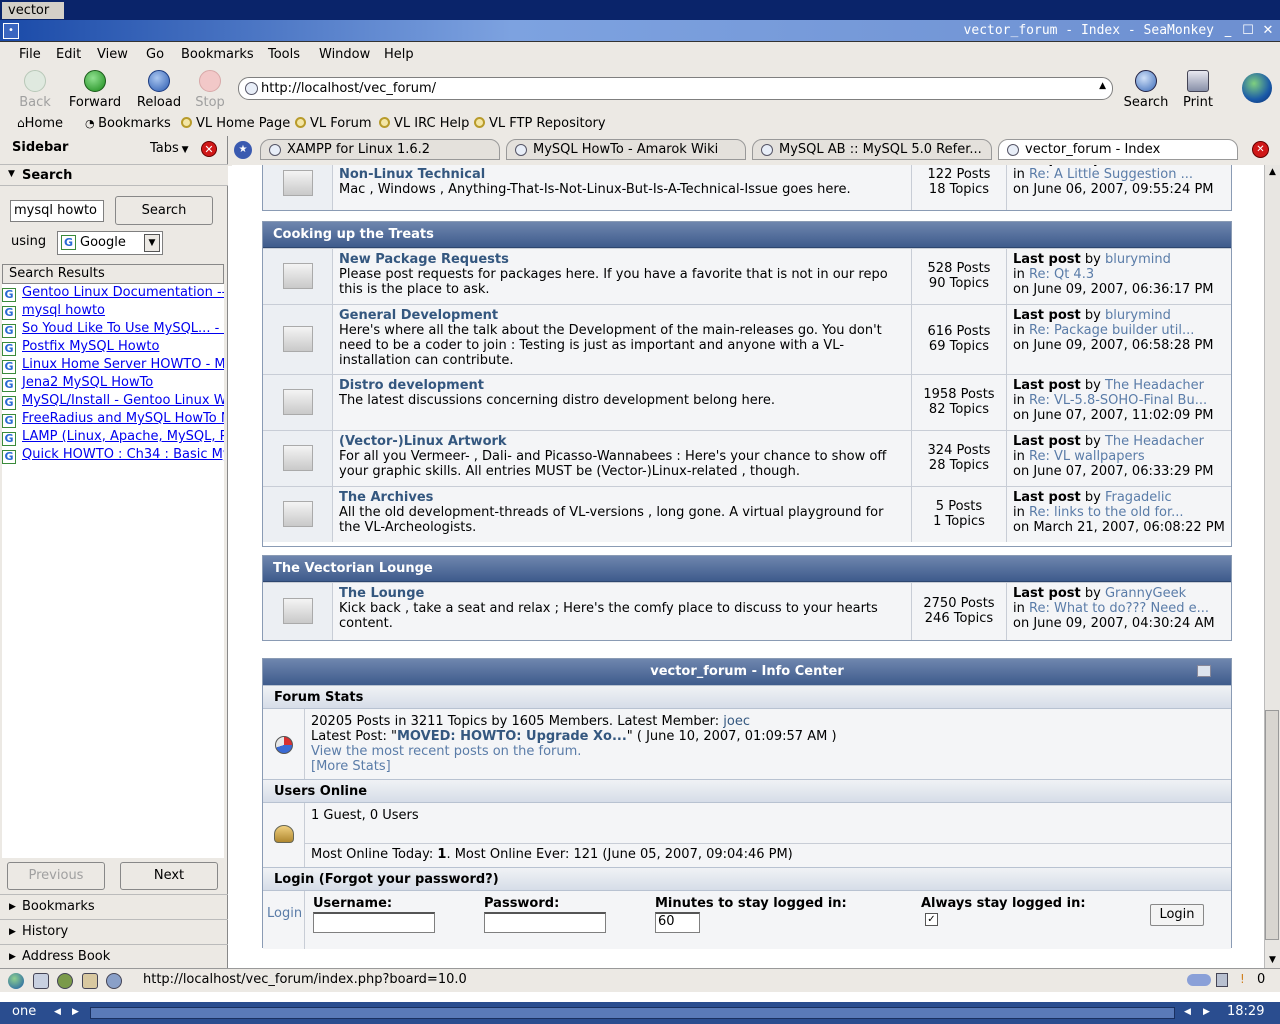 This screenshot has width=1280, height=1024. I want to click on menu-view: View, so click(112, 54).